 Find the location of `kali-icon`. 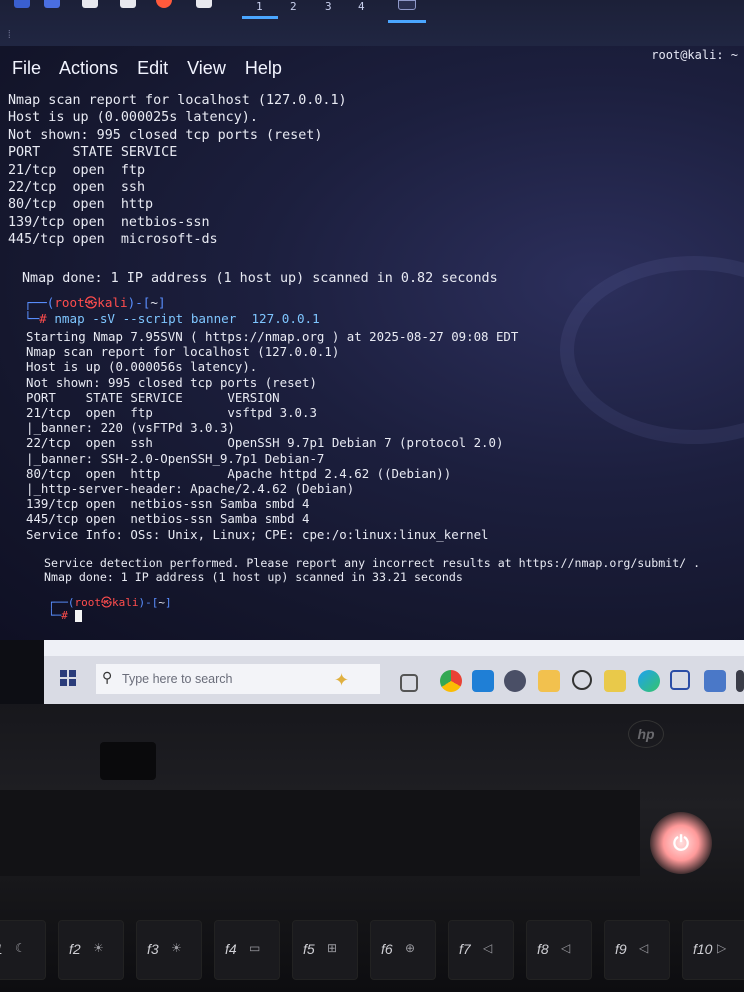

kali-icon is located at coordinates (715, 681).